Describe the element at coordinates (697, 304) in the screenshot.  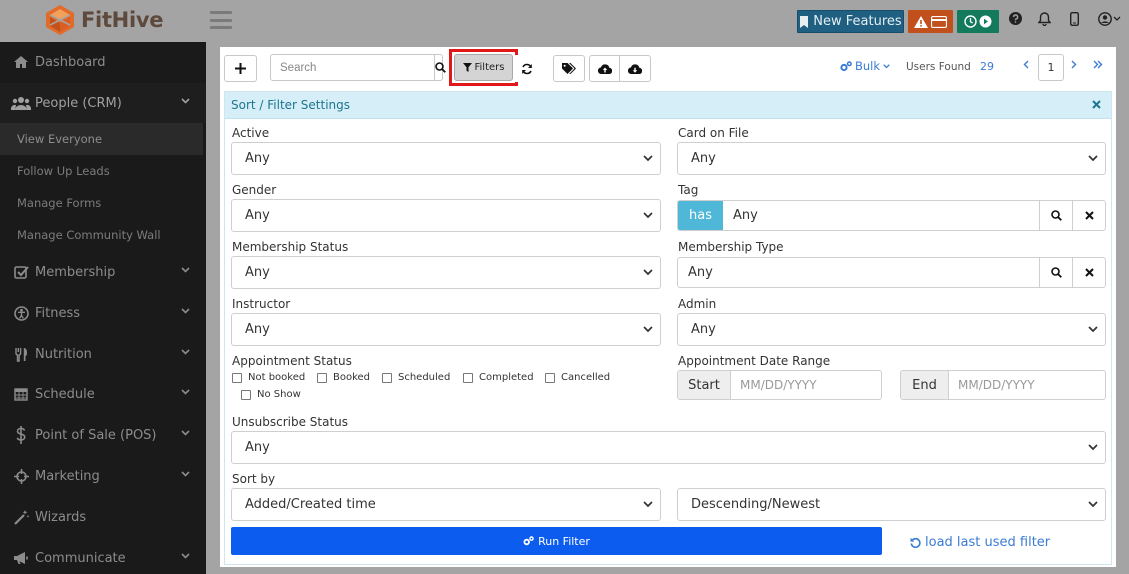
I see `admin-label: Admin` at that location.